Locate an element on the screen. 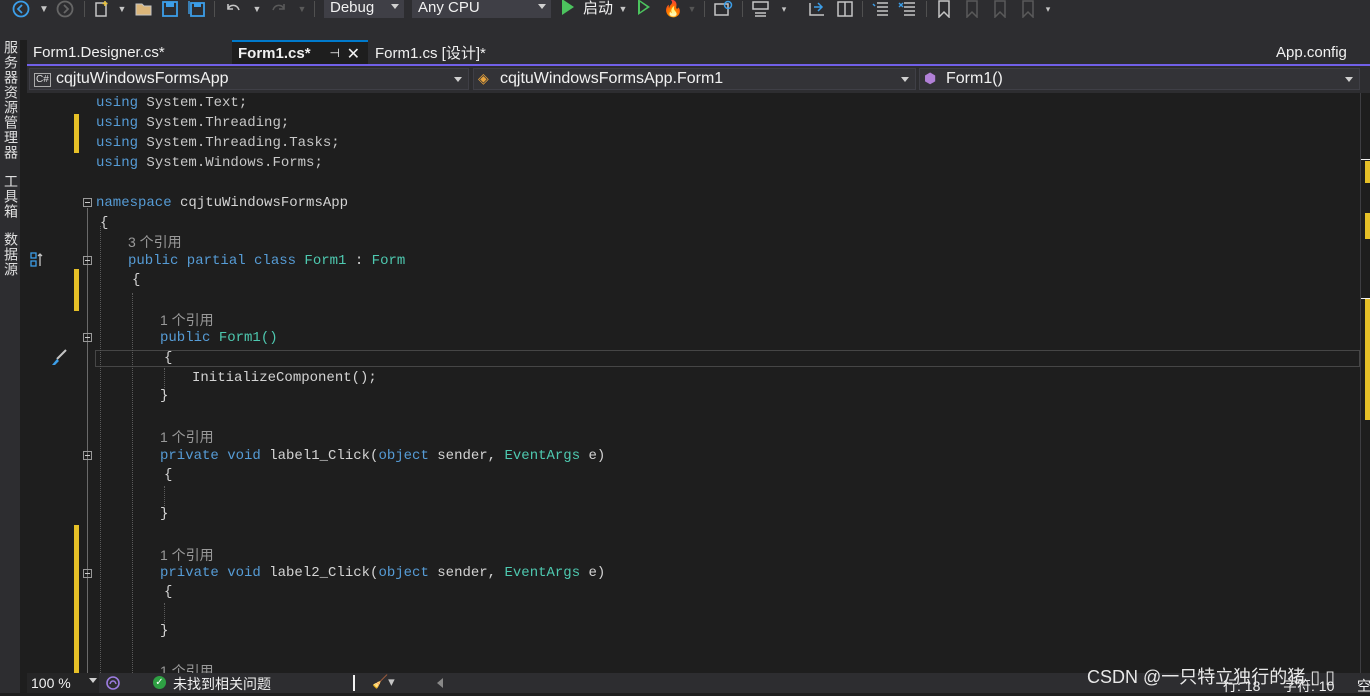  split-icon is located at coordinates (845, 9).